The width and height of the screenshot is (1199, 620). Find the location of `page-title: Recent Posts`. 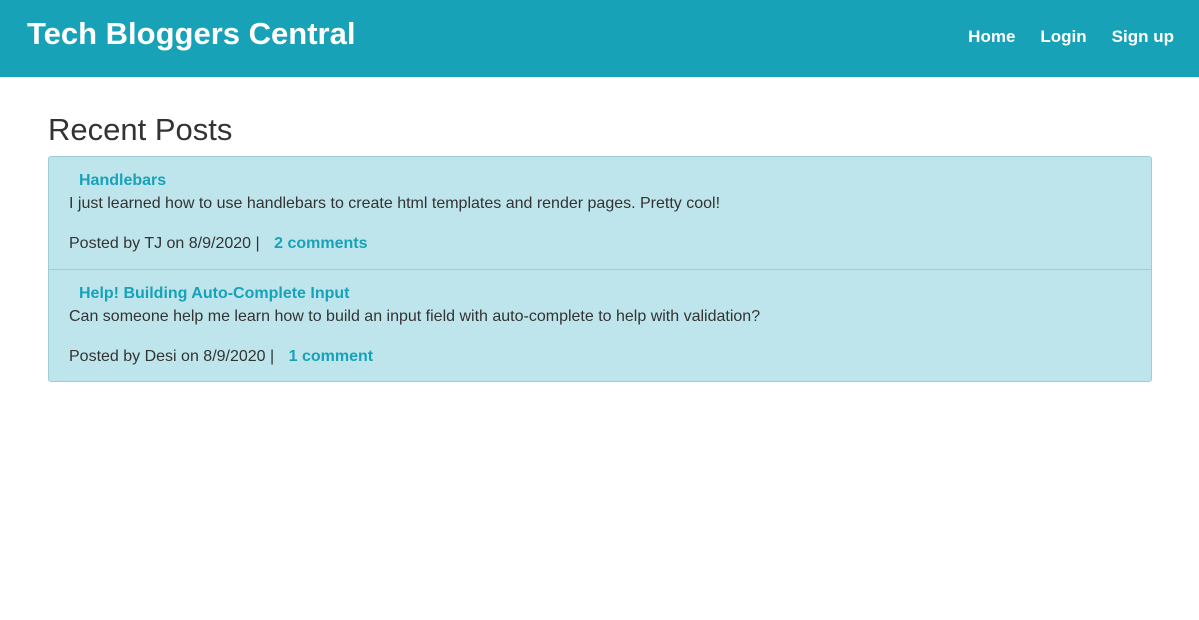

page-title: Recent Posts is located at coordinates (140, 129).